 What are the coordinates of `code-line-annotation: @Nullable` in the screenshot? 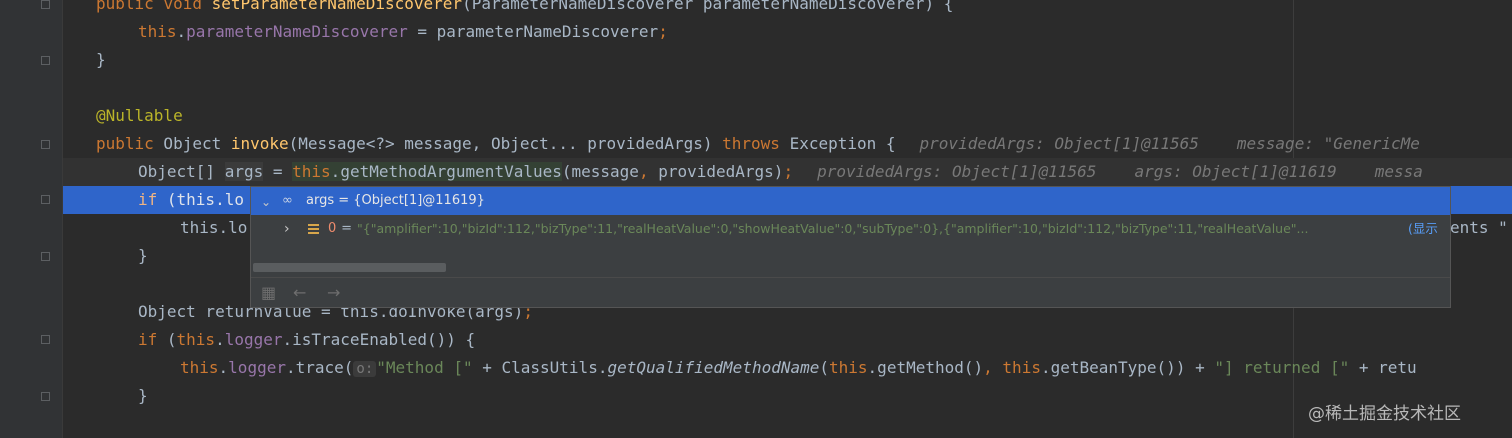 It's located at (139, 116).